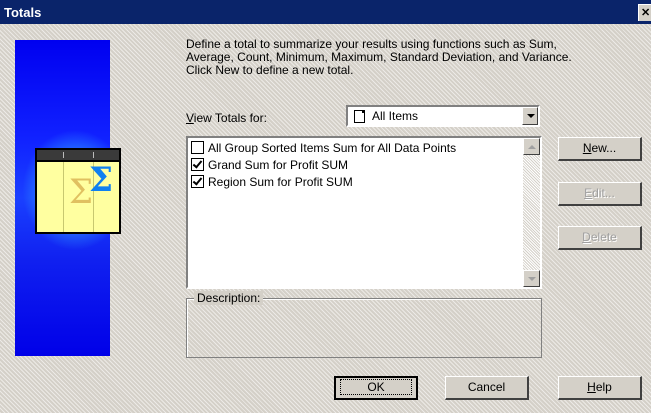 This screenshot has width=651, height=413. I want to click on list-item-label: Grand Sum for Profit SUM, so click(278, 165).